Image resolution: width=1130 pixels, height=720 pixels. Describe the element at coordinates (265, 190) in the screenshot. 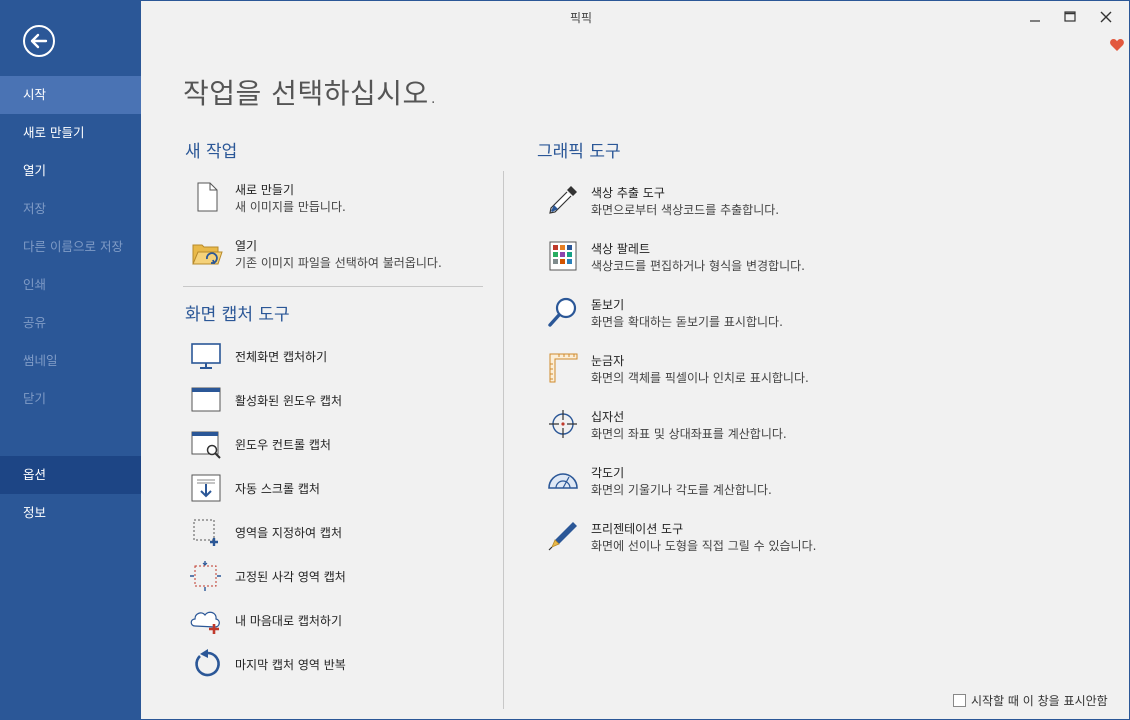

I see `new-image-title: 새로 만들기` at that location.